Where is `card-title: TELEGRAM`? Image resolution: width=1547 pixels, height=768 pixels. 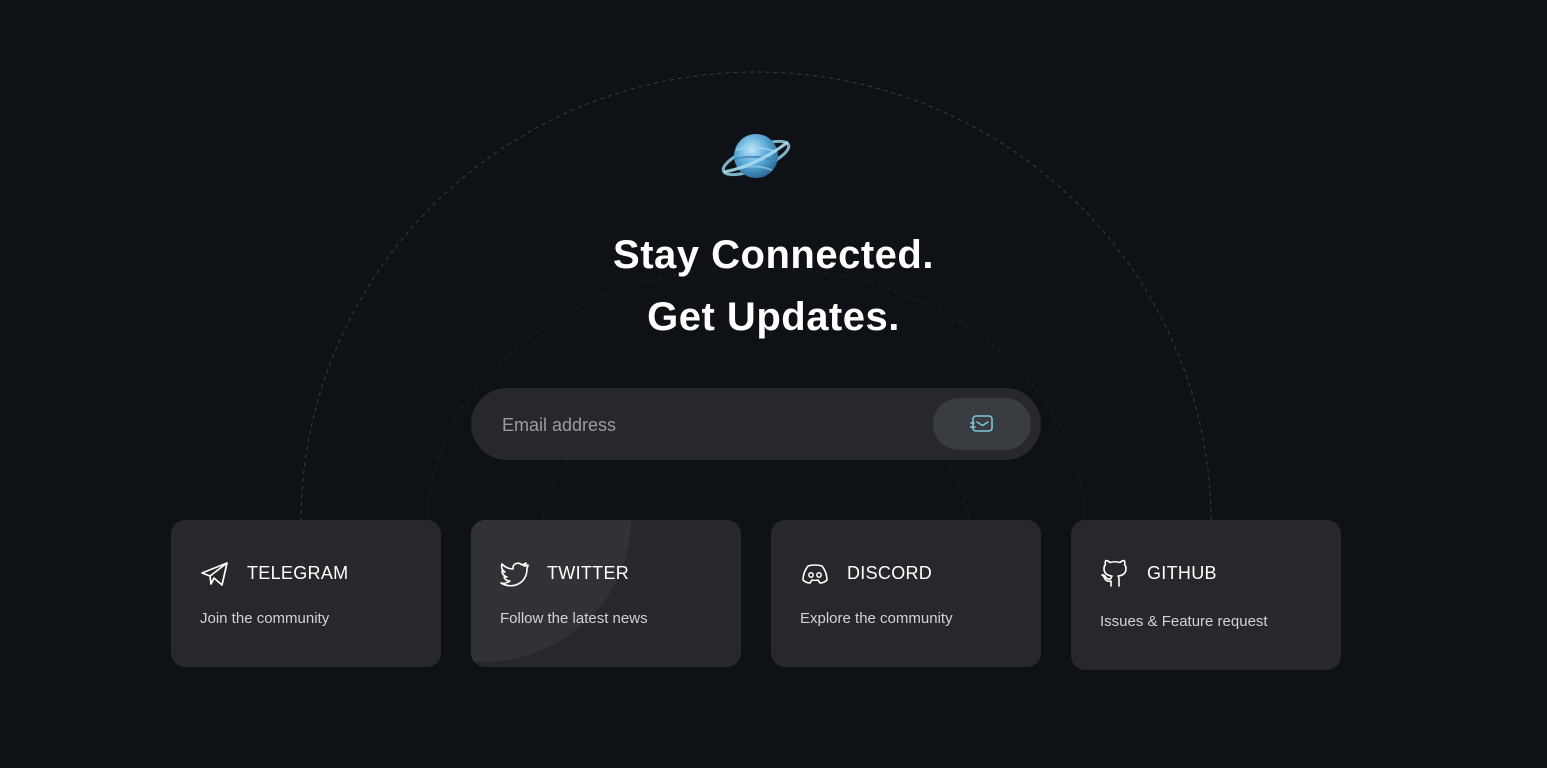
card-title: TELEGRAM is located at coordinates (298, 573).